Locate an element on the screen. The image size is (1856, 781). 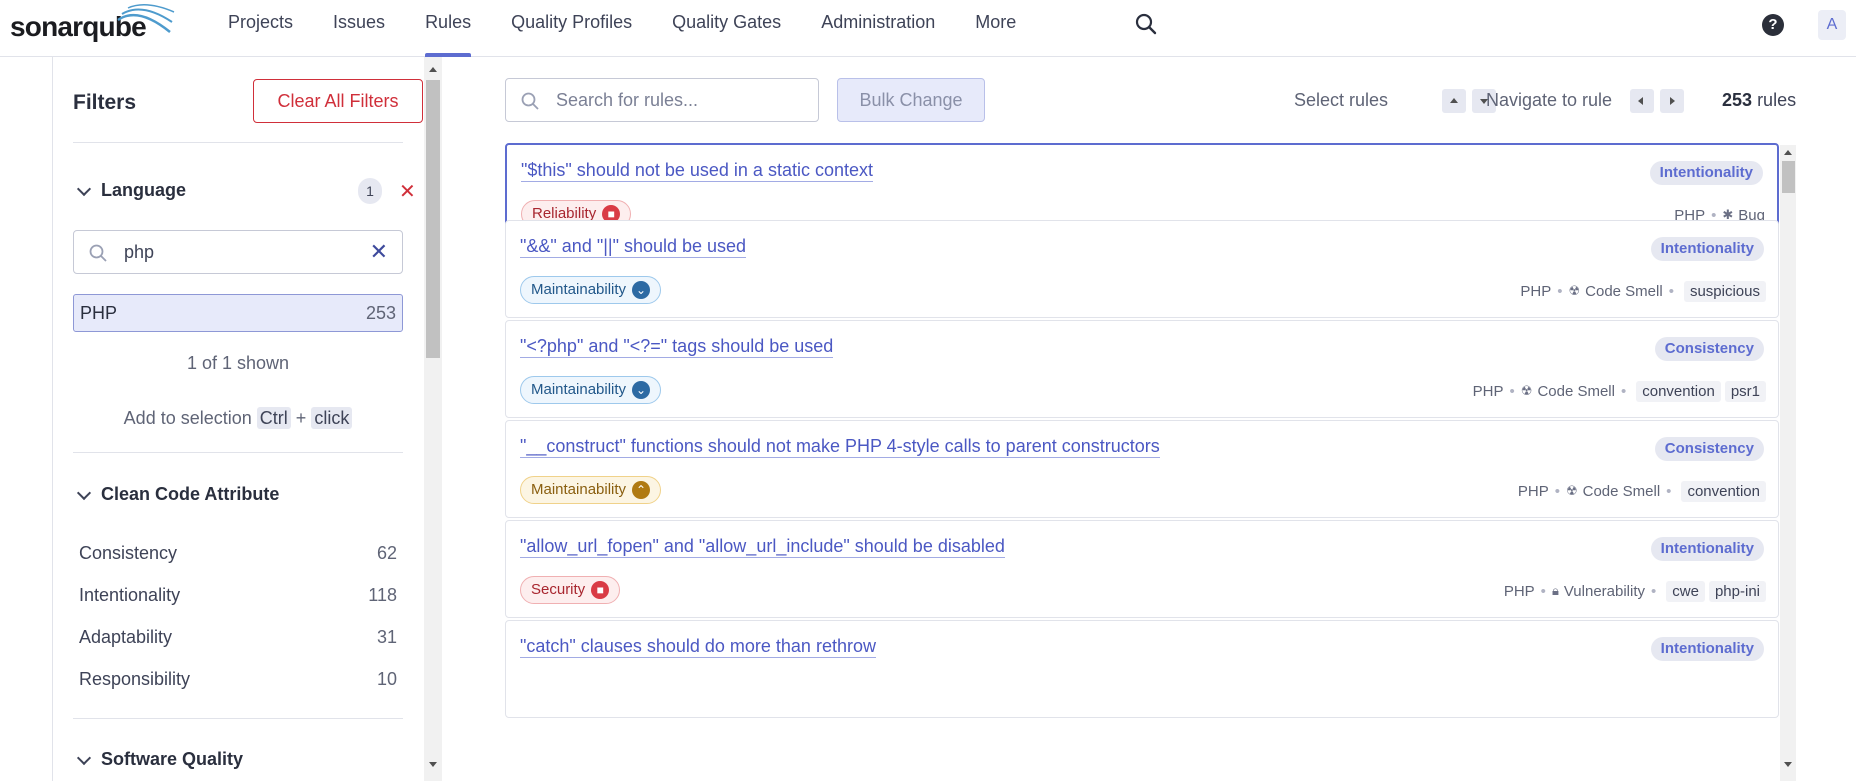
severity-low-icon: ⌄ is located at coordinates (641, 390).